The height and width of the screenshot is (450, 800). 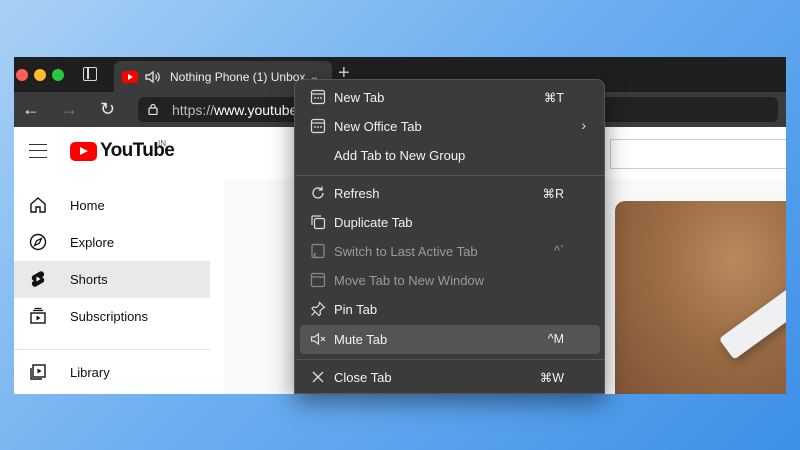 What do you see at coordinates (31, 109) in the screenshot?
I see `back-icon: ←` at bounding box center [31, 109].